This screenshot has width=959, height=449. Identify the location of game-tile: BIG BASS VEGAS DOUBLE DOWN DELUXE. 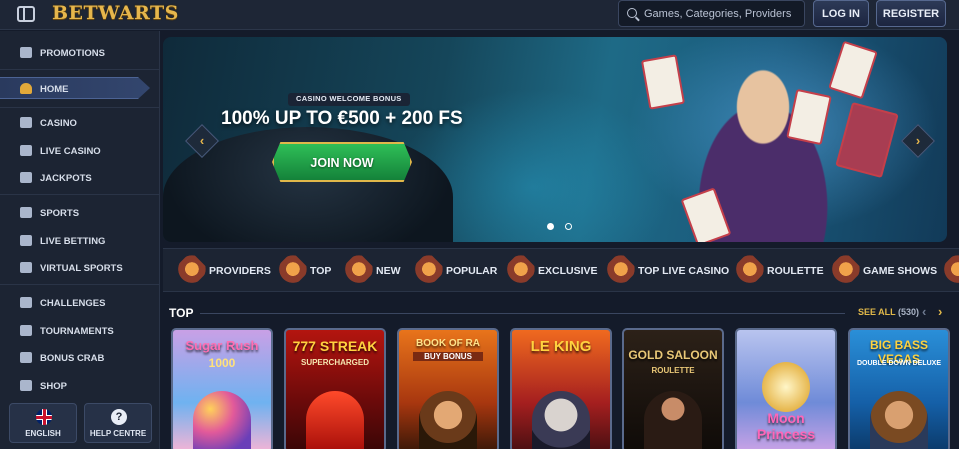
(899, 388).